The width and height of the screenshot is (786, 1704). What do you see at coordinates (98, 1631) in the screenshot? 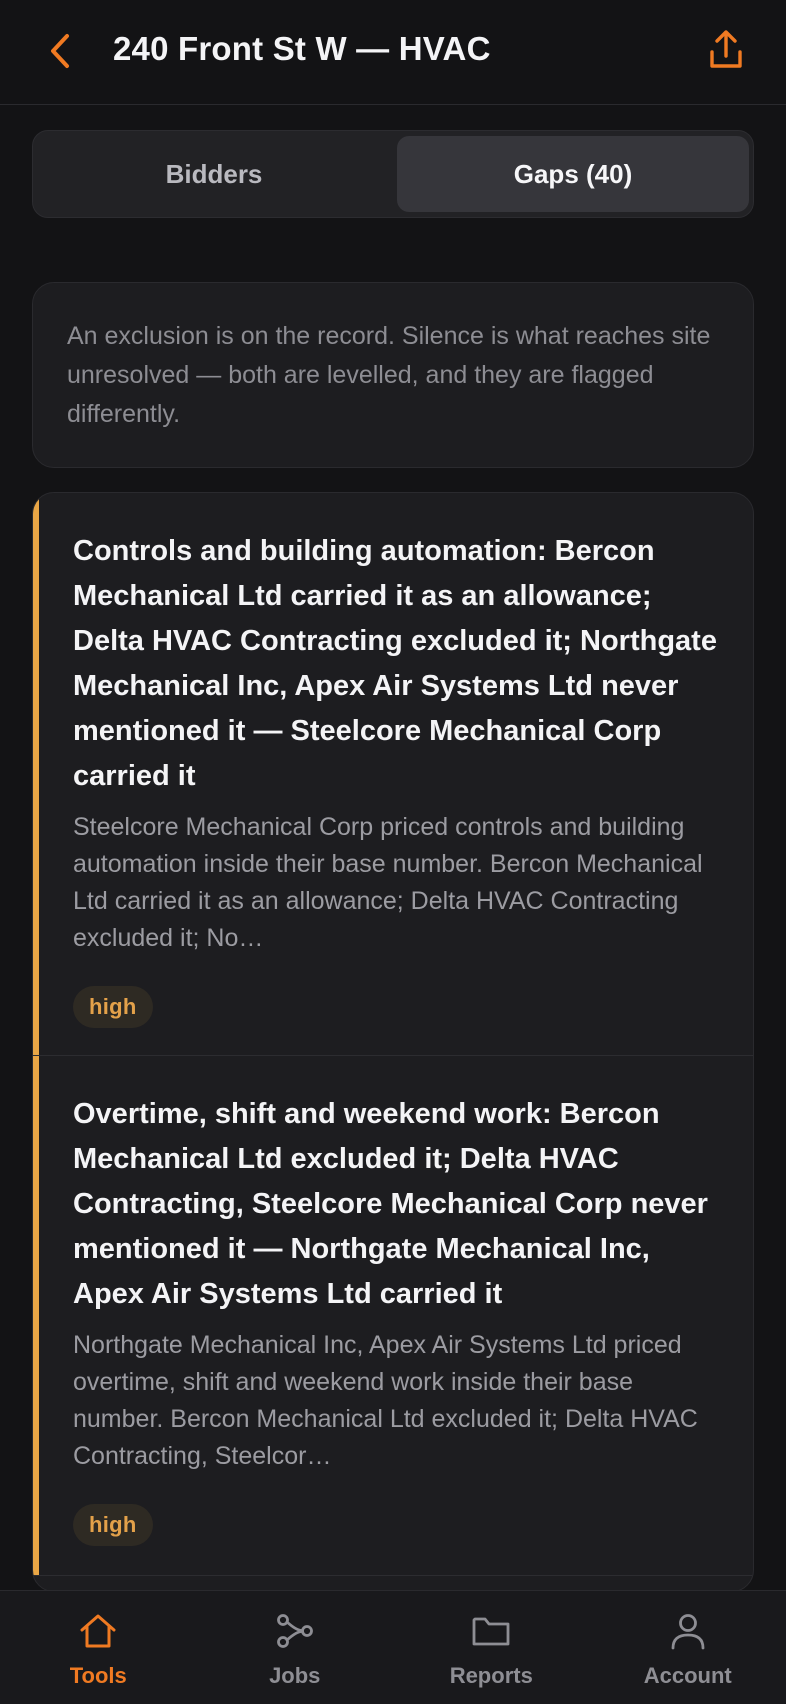
I see `home-icon` at bounding box center [98, 1631].